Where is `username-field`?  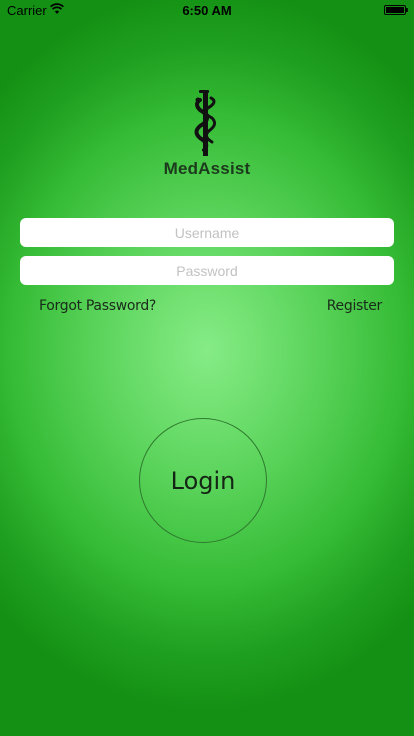
username-field is located at coordinates (207, 232).